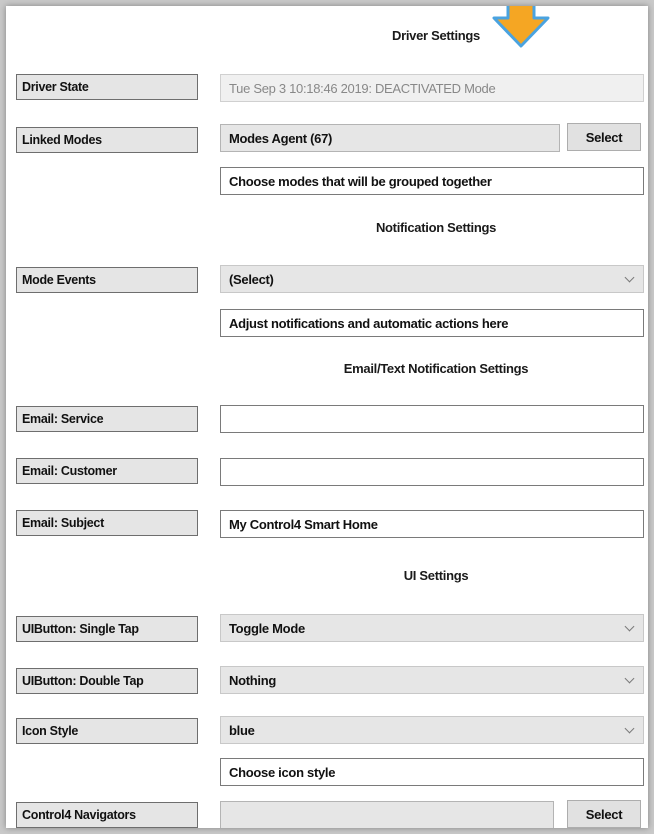 The width and height of the screenshot is (654, 834). What do you see at coordinates (436, 368) in the screenshot?
I see `section-title-email: Email/Text Notification Settings` at bounding box center [436, 368].